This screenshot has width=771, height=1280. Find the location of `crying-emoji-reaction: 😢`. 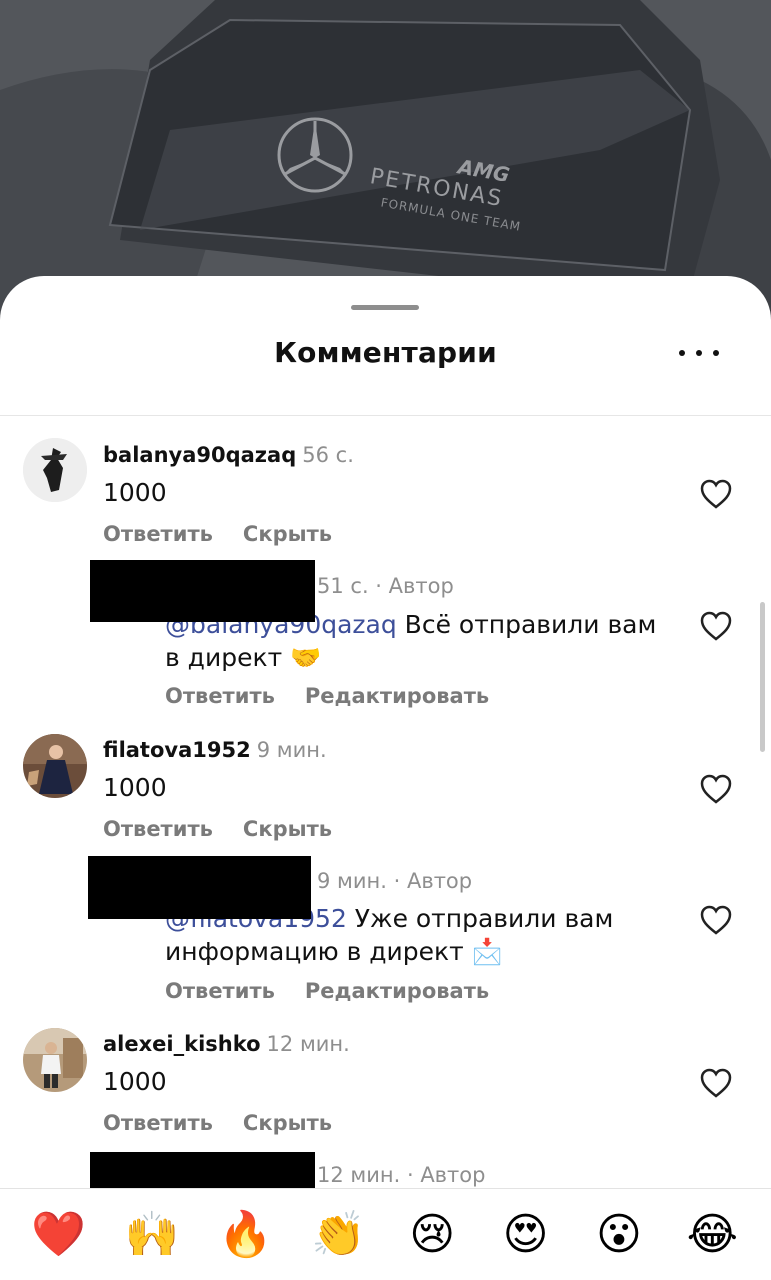

crying-emoji-reaction: 😢 is located at coordinates (432, 1235).